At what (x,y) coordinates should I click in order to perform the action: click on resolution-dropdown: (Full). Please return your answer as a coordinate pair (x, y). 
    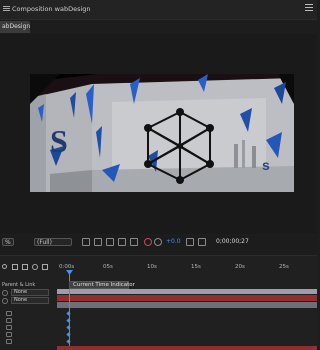
    Looking at the image, I should click on (53, 242).